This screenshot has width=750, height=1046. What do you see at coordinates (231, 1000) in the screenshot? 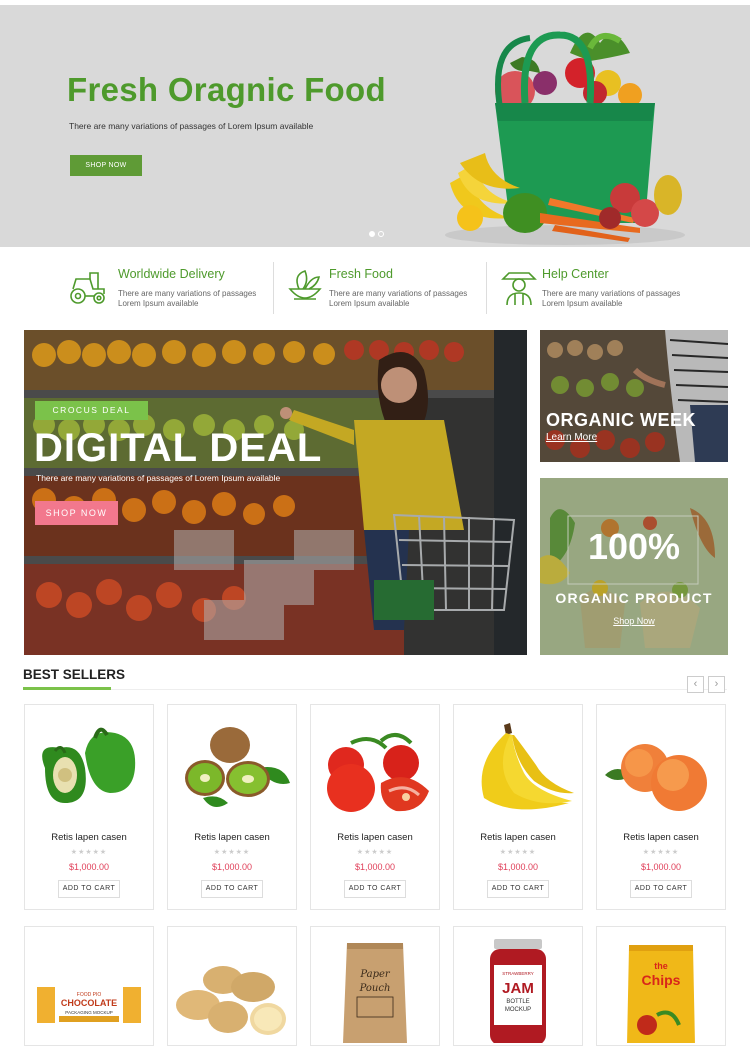
I see `potatoes-image` at bounding box center [231, 1000].